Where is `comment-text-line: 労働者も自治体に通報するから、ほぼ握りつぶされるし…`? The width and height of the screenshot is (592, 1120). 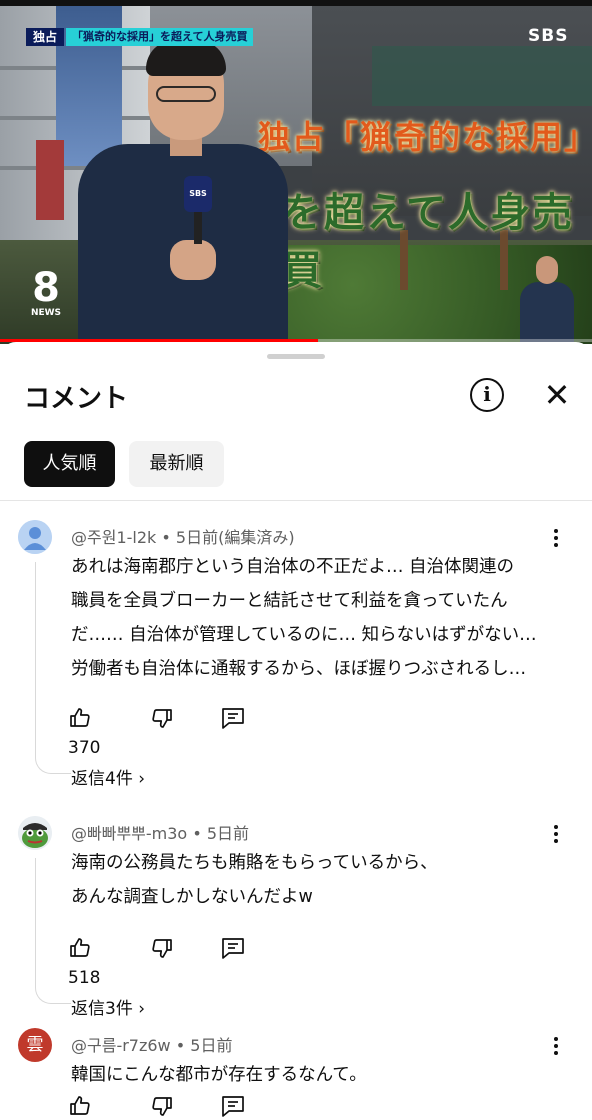 comment-text-line: 労働者も自治体に通報するから、ほぼ握りつぶされるし… is located at coordinates (299, 669).